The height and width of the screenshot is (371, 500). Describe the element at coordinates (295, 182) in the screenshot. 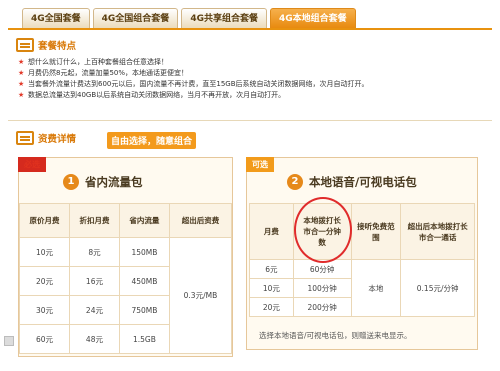

I see `step-number: 2` at that location.